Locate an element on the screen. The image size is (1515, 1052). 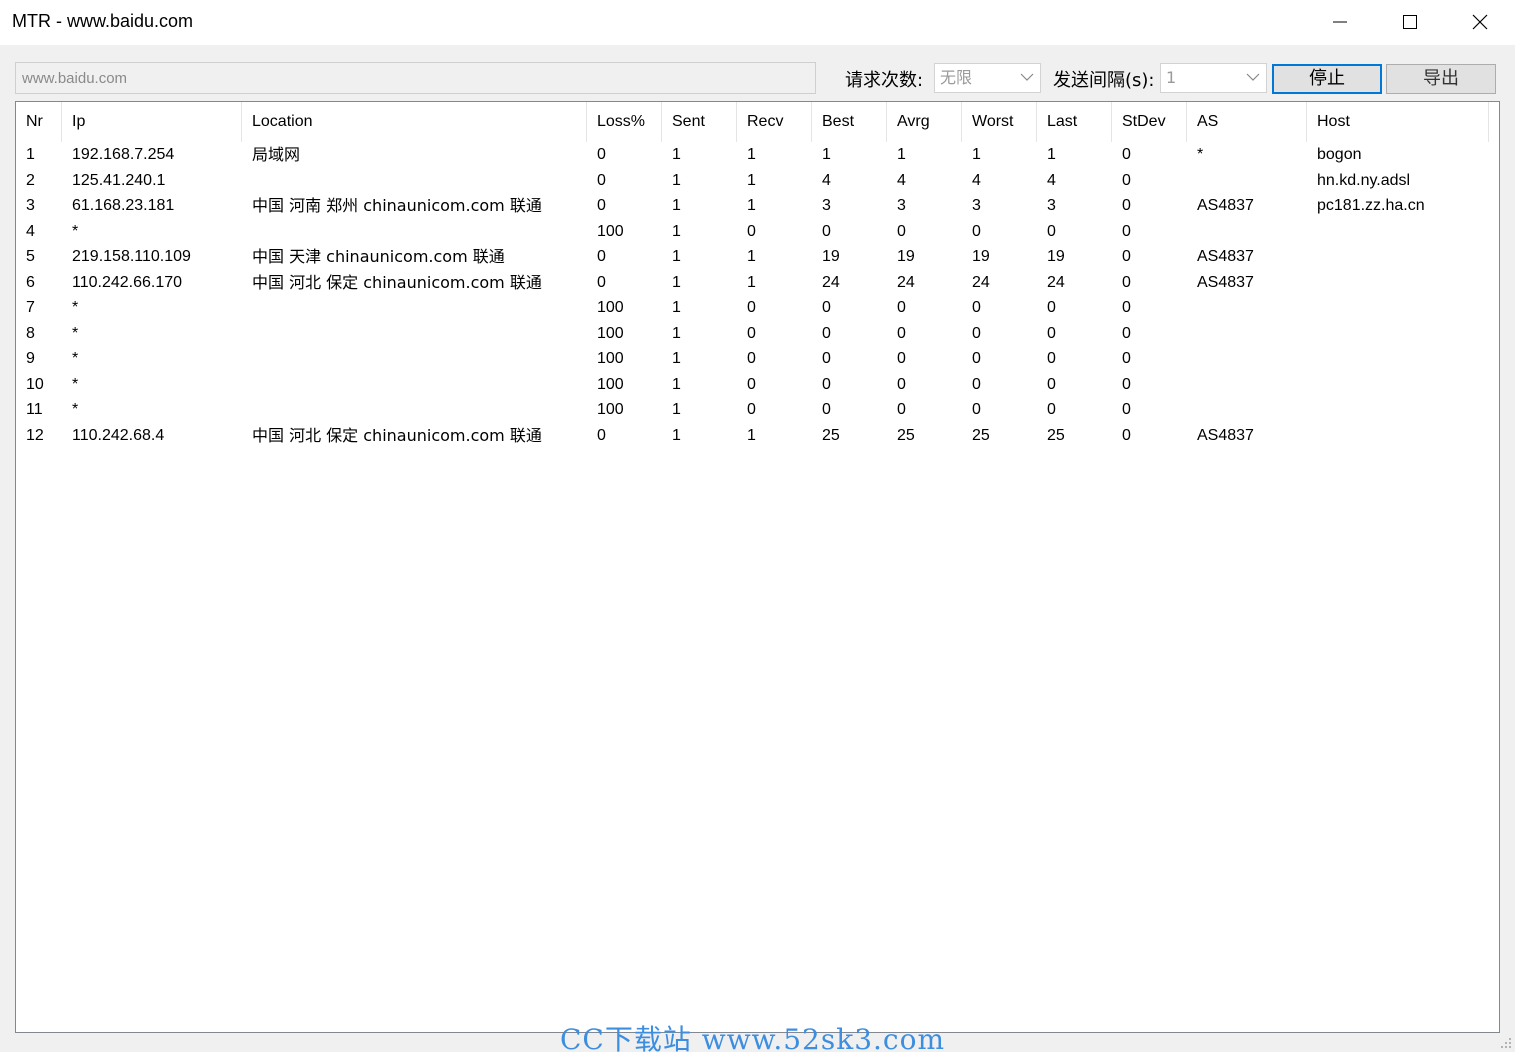
column-header-ip: Ip is located at coordinates (152, 122).